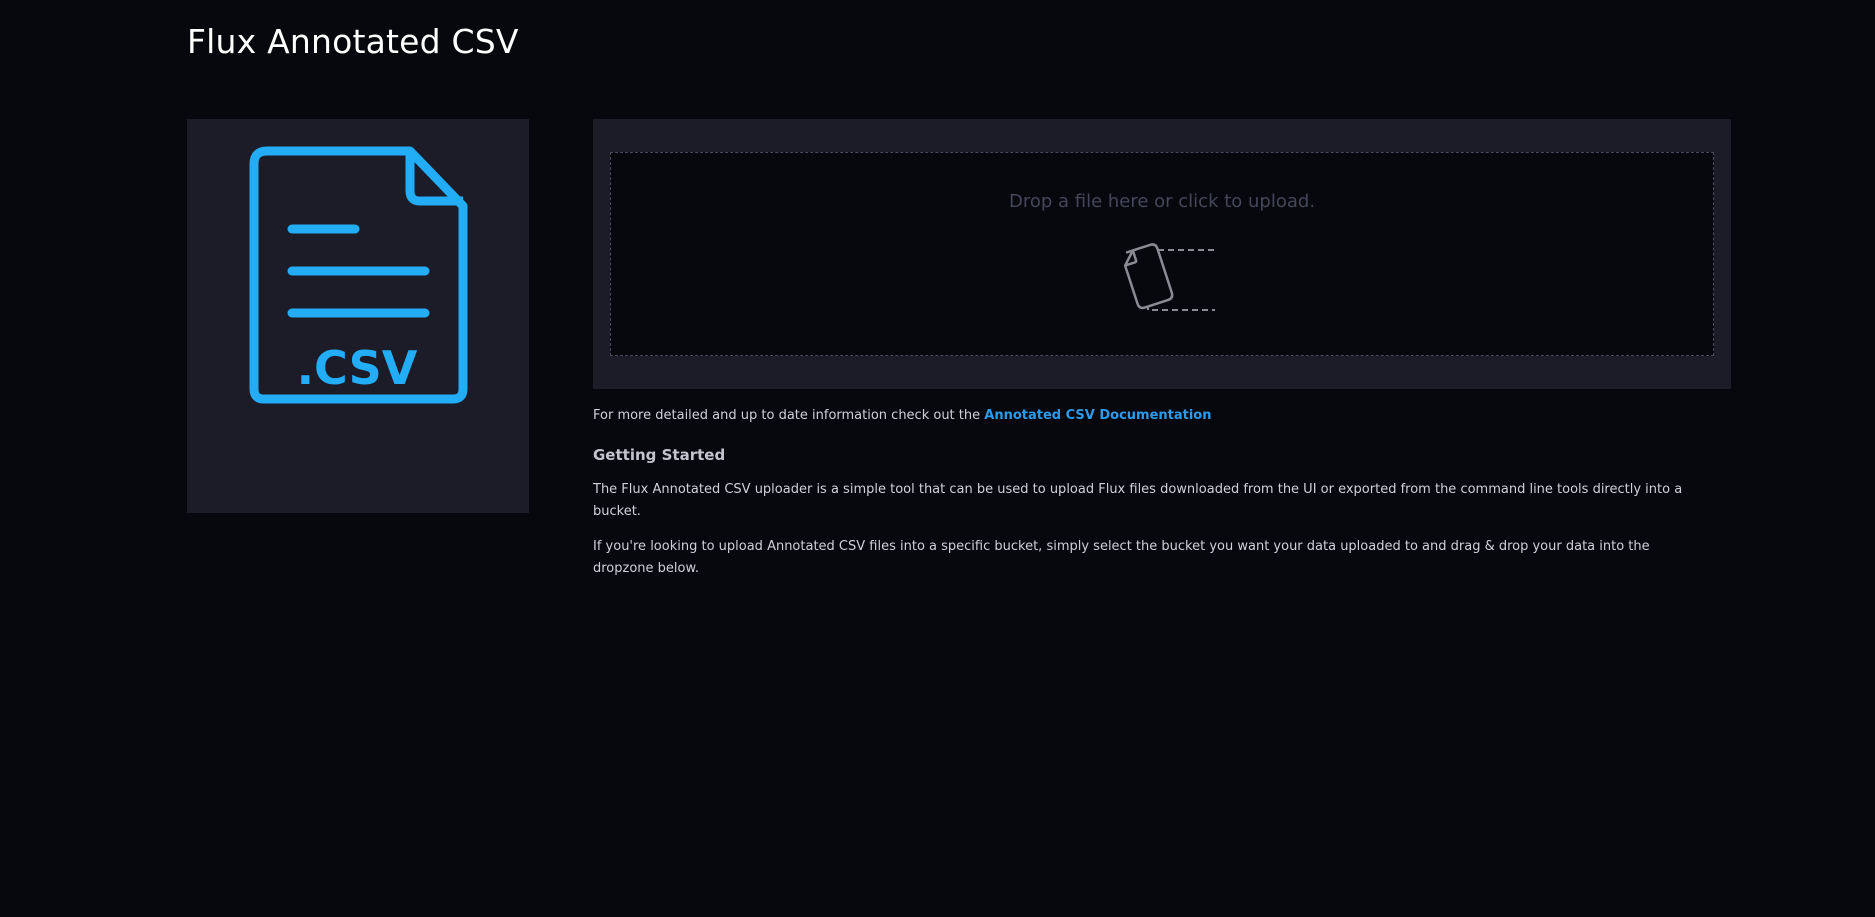  Describe the element at coordinates (1162, 201) in the screenshot. I see `dropzone-prompt: Drop a file here or click to upload.` at that location.